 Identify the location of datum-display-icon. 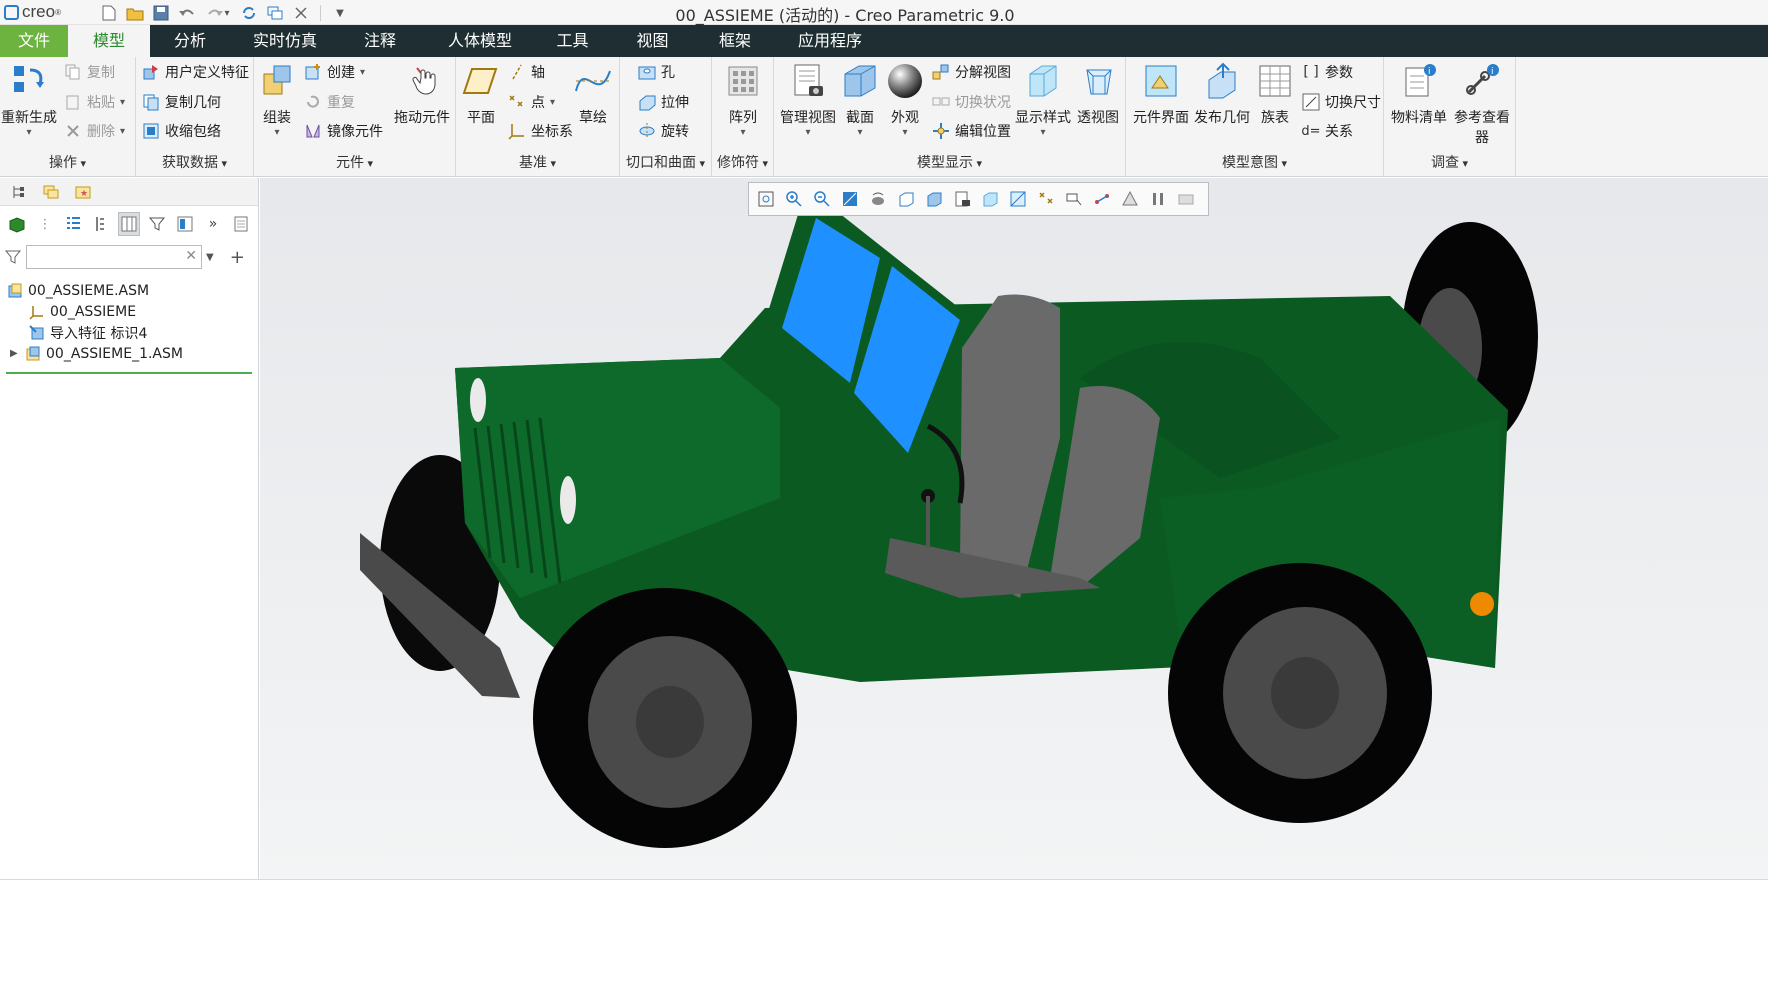
(1045, 199).